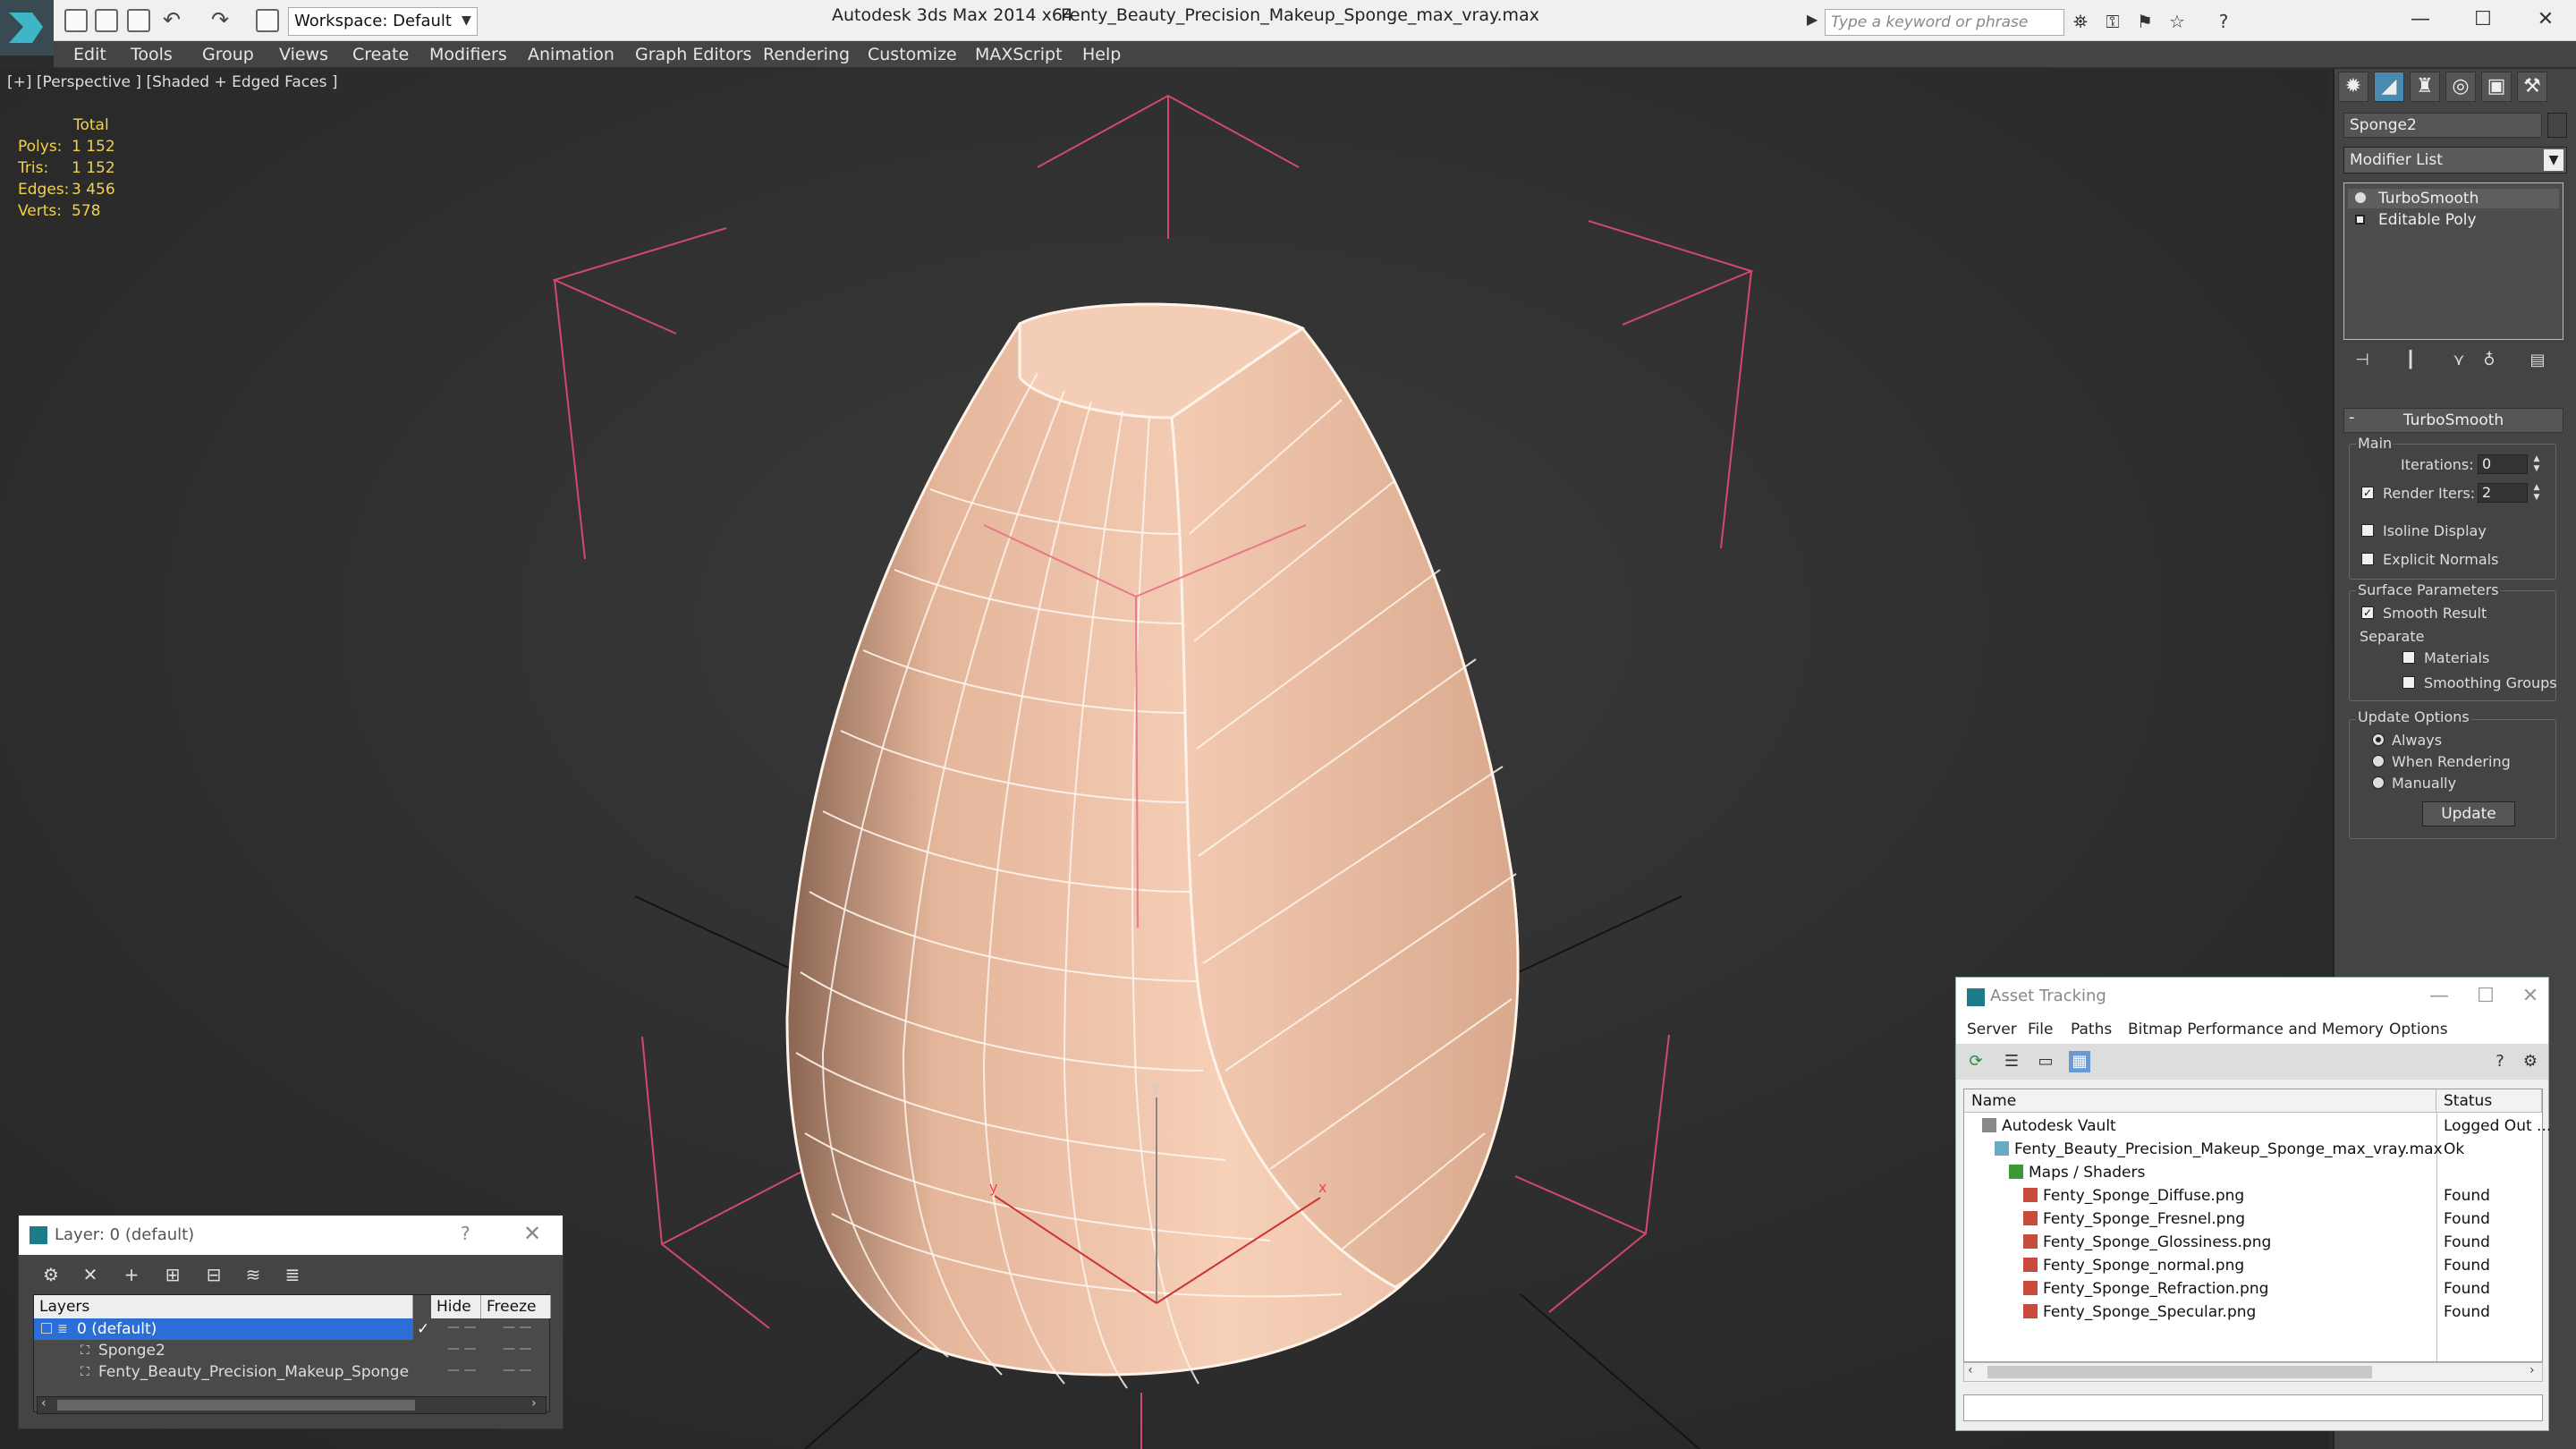 This screenshot has width=2576, height=1449. What do you see at coordinates (380, 54) in the screenshot?
I see `menu-create: Create` at bounding box center [380, 54].